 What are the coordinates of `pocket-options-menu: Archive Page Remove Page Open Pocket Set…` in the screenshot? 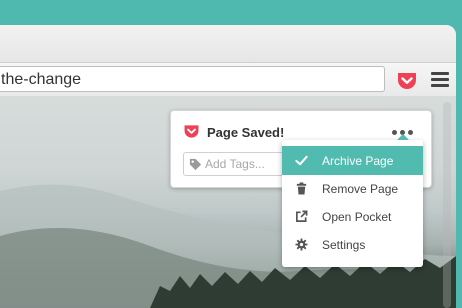 It's located at (352, 200).